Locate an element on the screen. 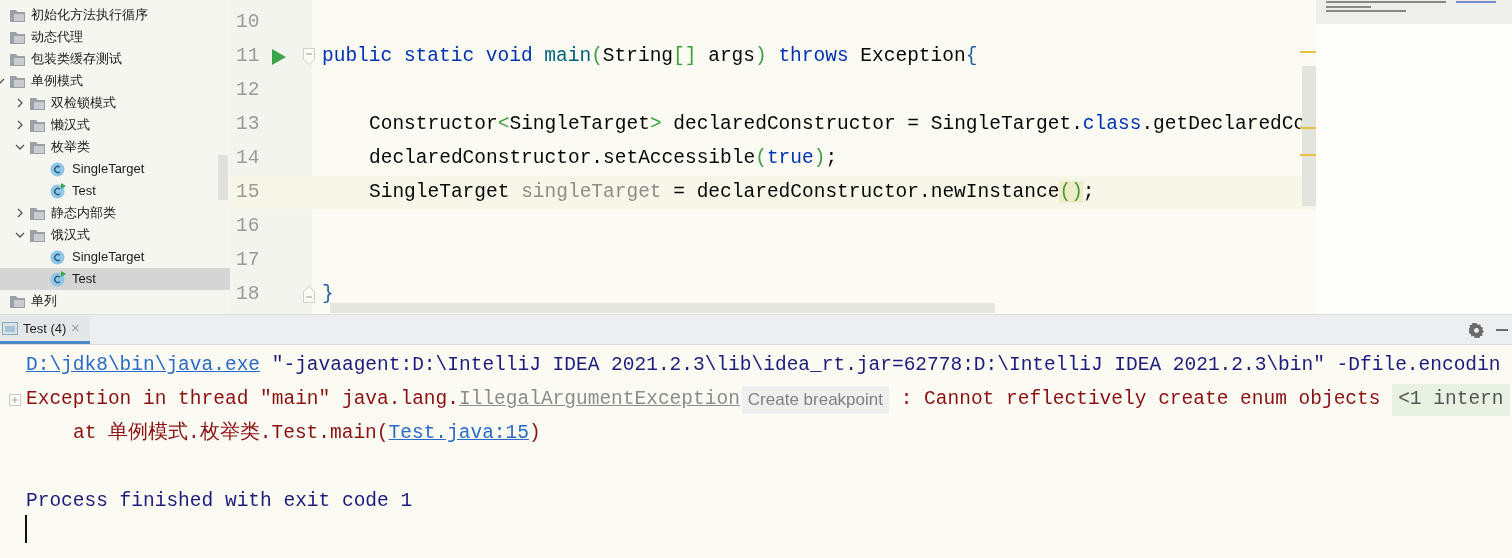  horizontal-scrollbar is located at coordinates (662, 308).